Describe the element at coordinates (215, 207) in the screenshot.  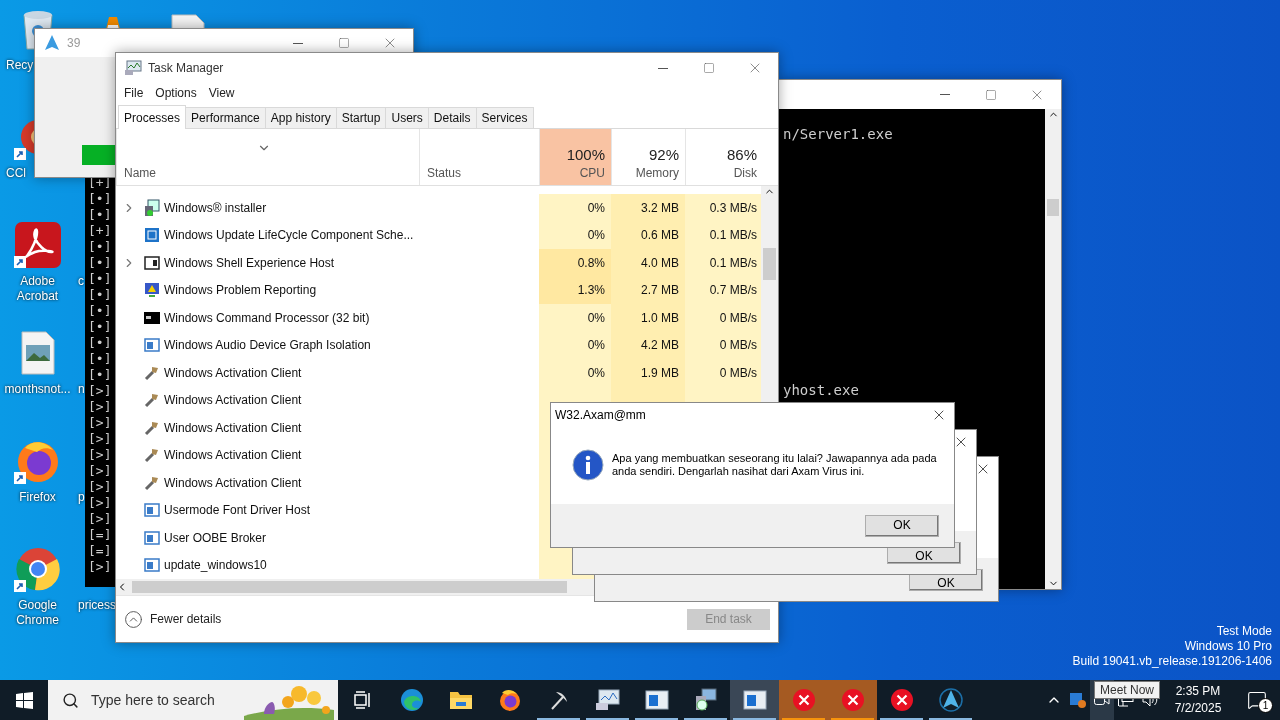
I see `process-name: Windows® installer` at that location.